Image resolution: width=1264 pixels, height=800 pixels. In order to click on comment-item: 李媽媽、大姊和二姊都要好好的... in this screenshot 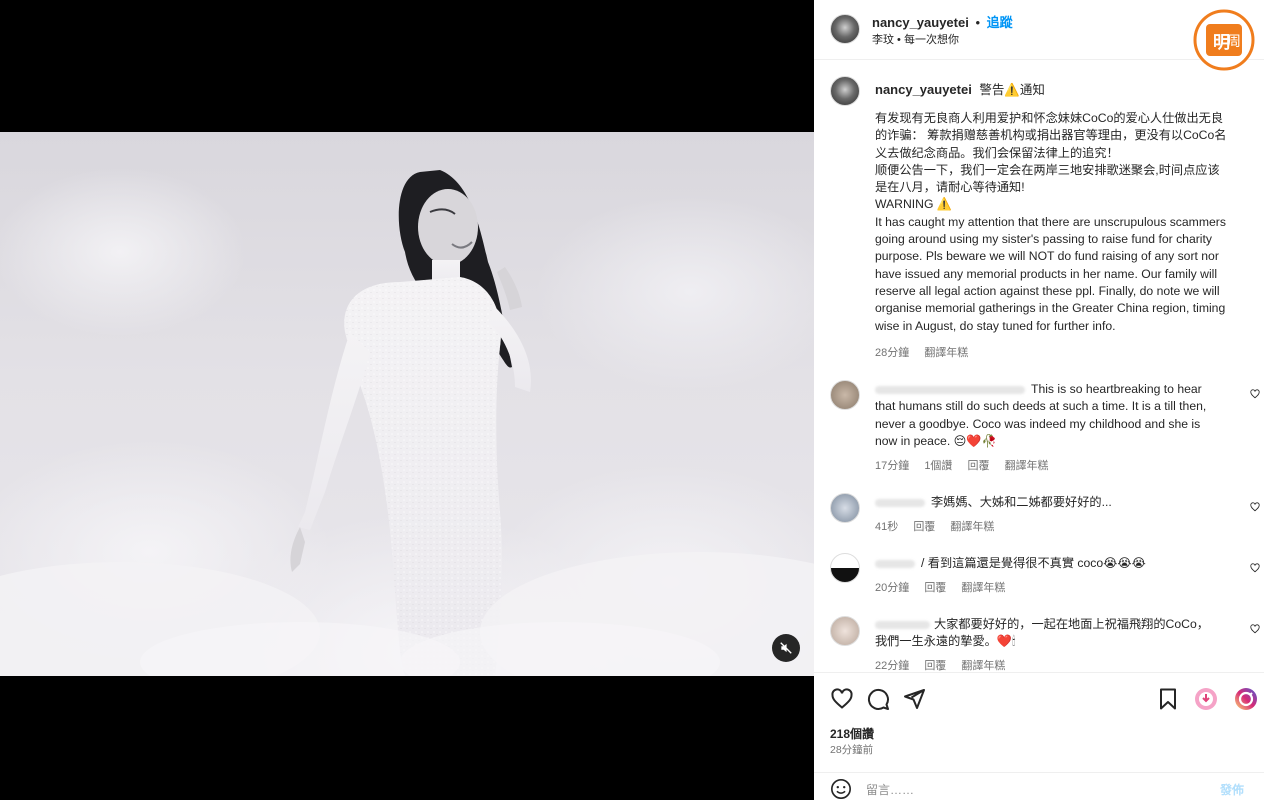, I will do `click(1060, 502)`.